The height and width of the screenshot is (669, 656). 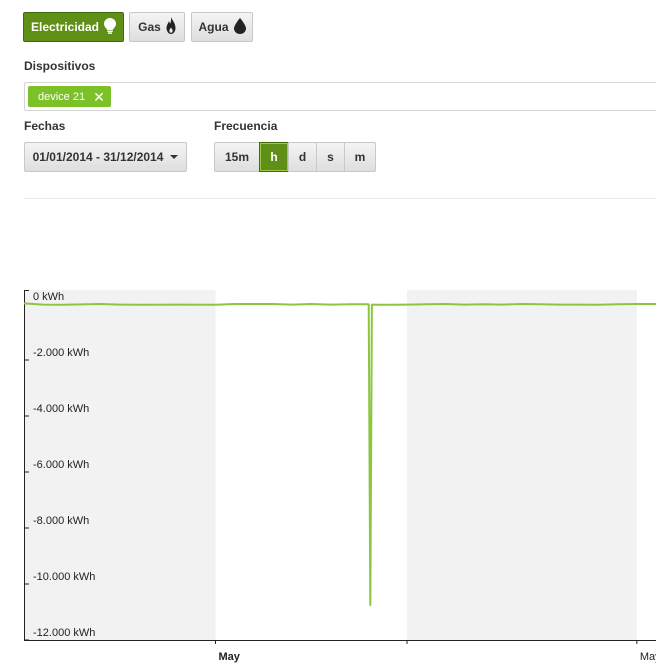 I want to click on freq-option-label: s, so click(x=330, y=157).